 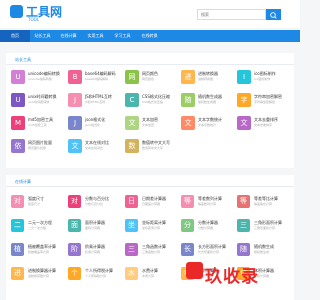 I want to click on nav-item-online-calc: 在线计算, so click(x=68, y=36).